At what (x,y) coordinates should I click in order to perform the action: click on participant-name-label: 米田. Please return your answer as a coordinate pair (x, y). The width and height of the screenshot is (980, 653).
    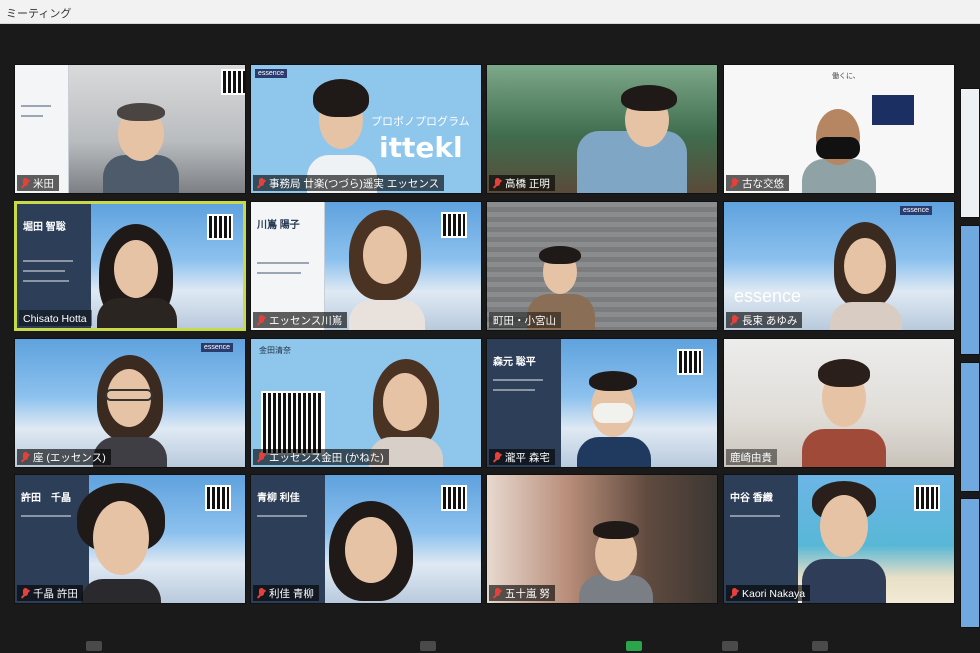
    Looking at the image, I should click on (38, 183).